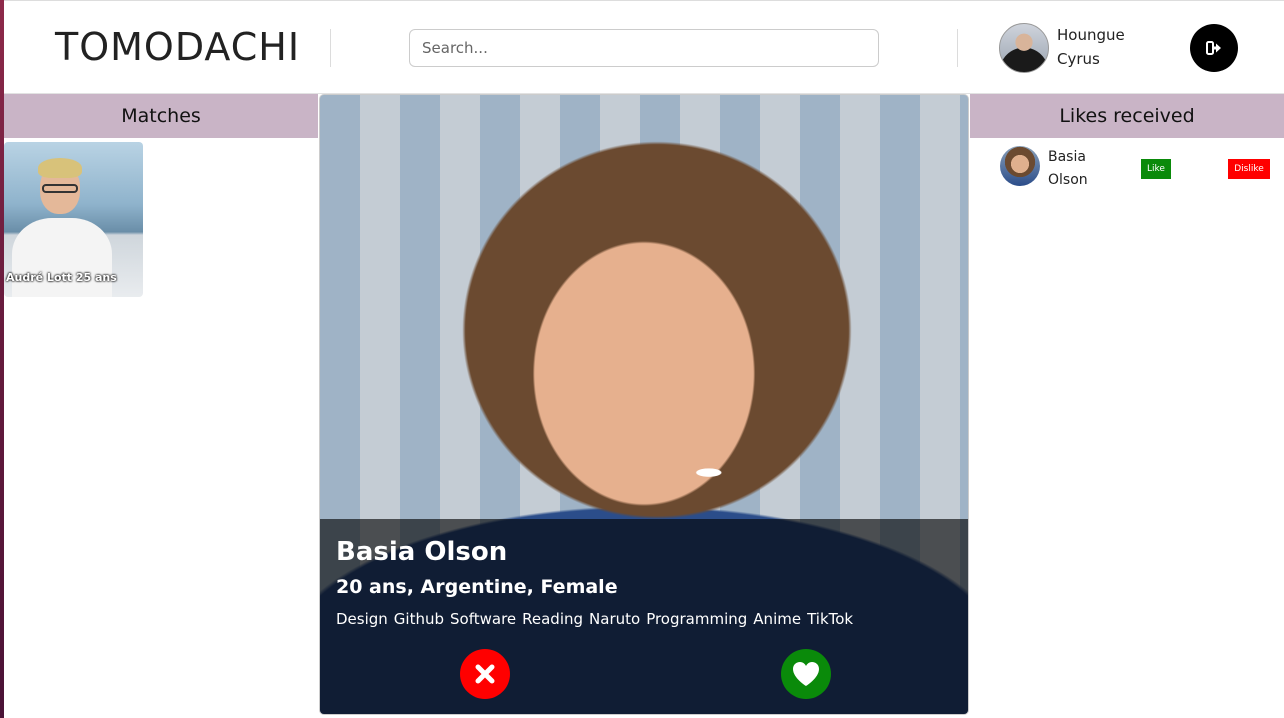 The width and height of the screenshot is (1284, 718). I want to click on interest-tag: Design, so click(362, 619).